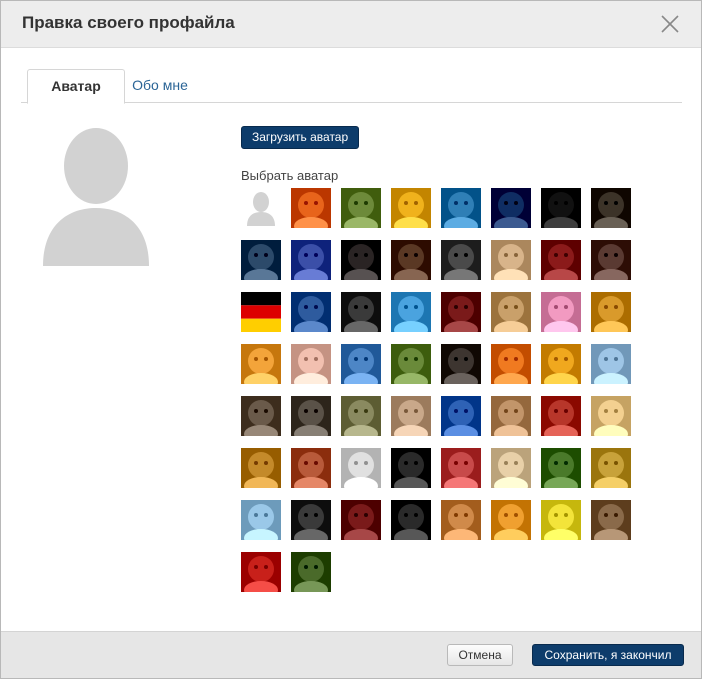 Image resolution: width=702 pixels, height=679 pixels. I want to click on avatar-option-dark-portrait, so click(361, 260).